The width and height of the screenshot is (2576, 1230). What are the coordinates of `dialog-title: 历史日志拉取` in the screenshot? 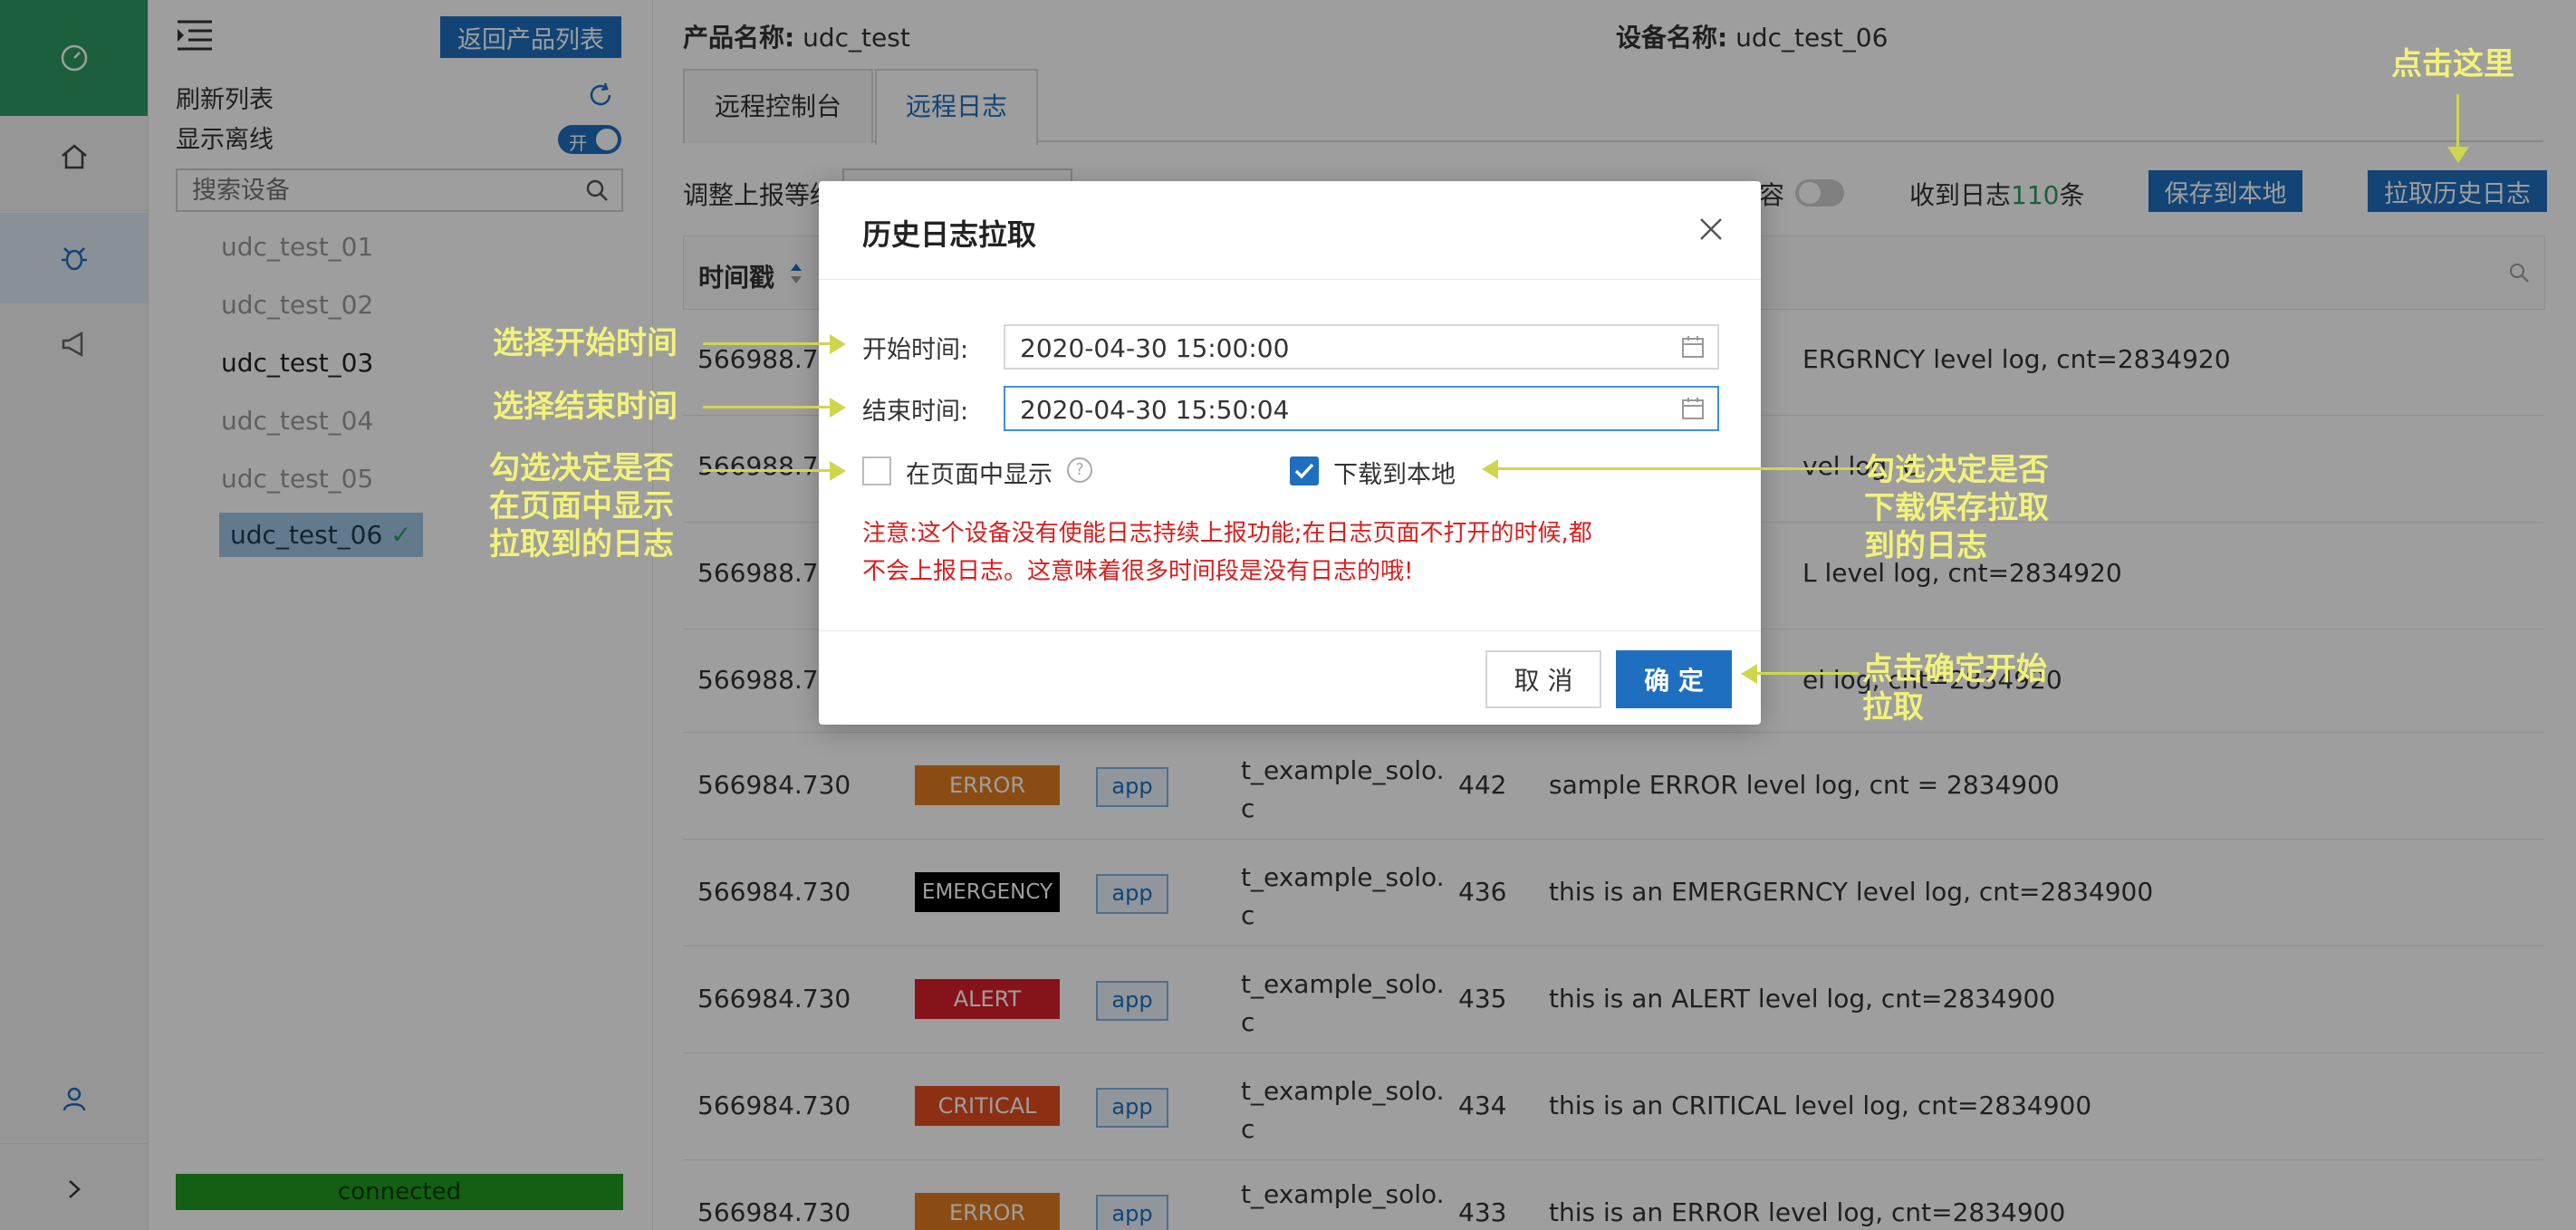 It's located at (949, 234).